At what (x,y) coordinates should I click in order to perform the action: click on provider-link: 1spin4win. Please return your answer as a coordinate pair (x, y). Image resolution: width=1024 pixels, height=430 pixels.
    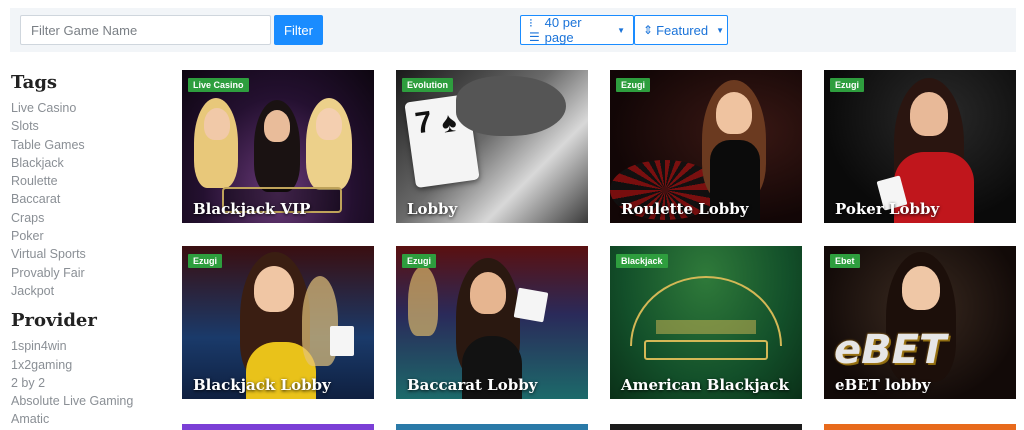
    Looking at the image, I should click on (86, 346).